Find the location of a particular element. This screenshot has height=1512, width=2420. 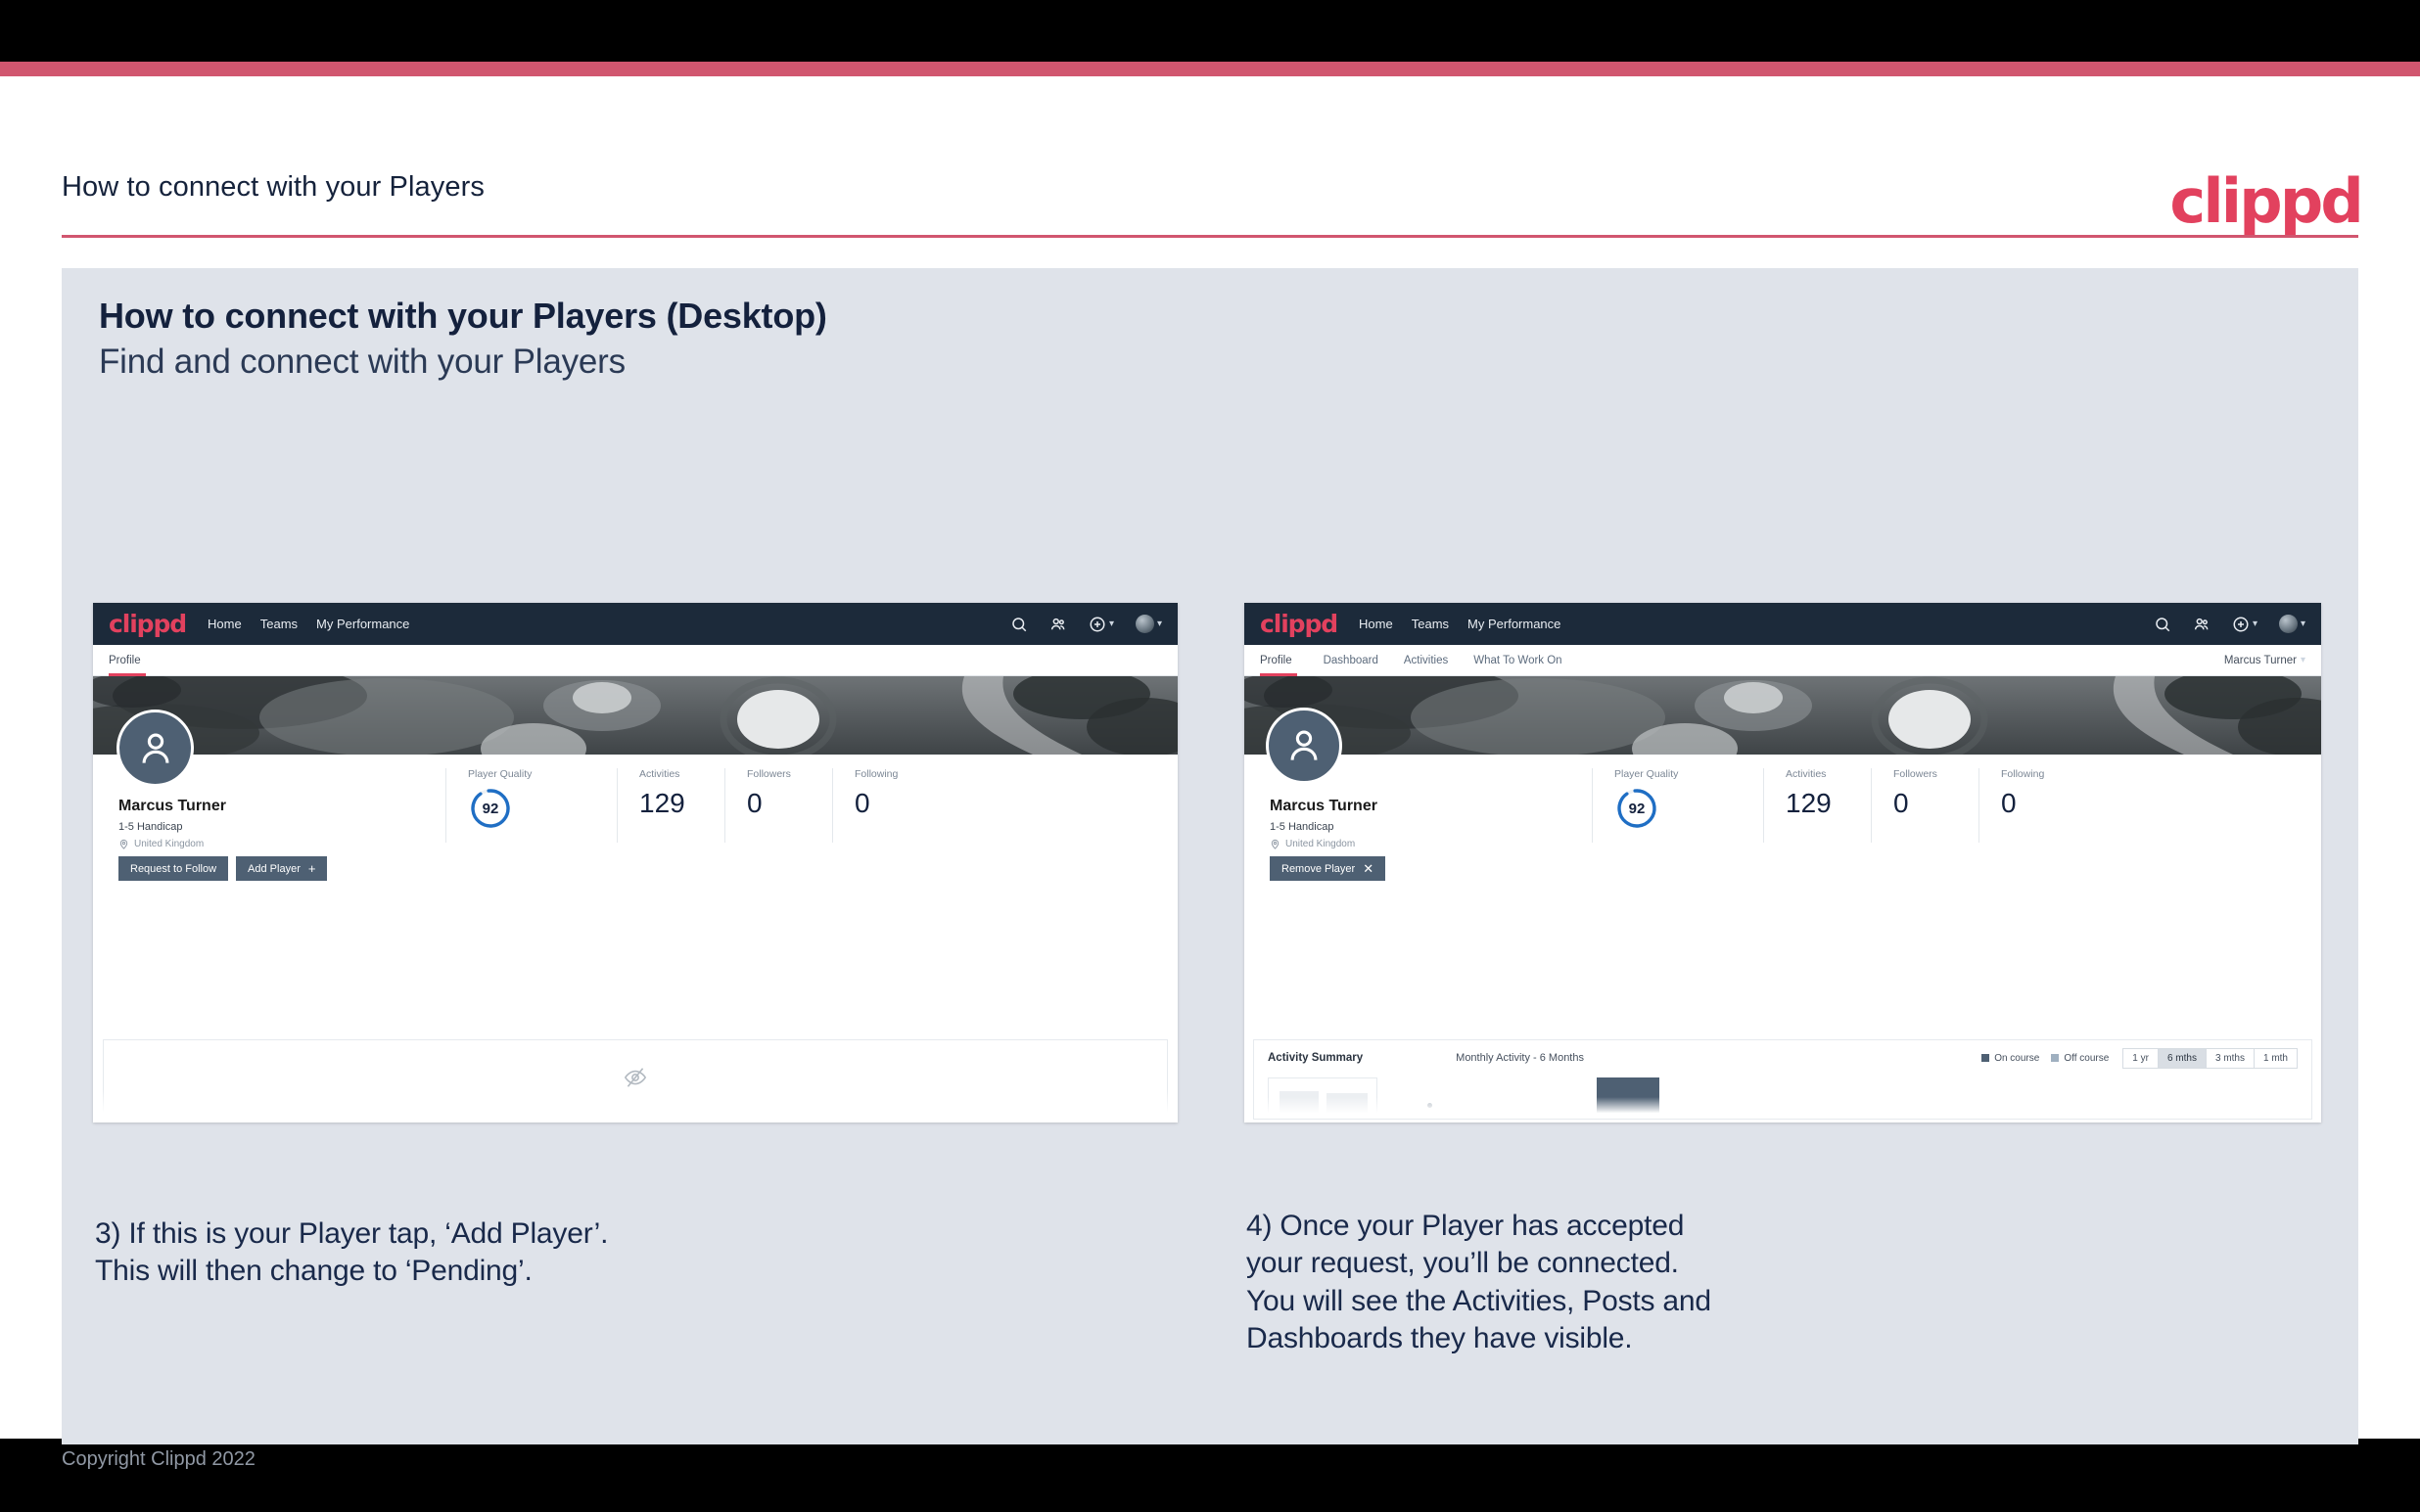

profile-actions-left: Request to Follow Add Player + is located at coordinates (223, 868).